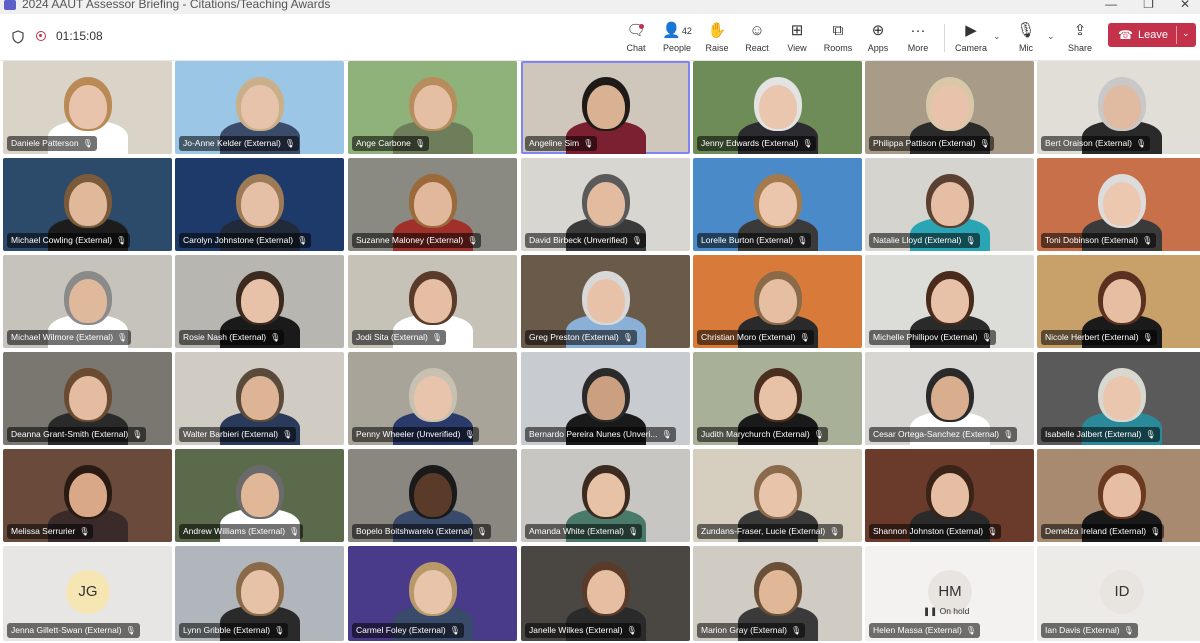 This screenshot has width=1200, height=643. Describe the element at coordinates (87, 107) in the screenshot. I see `participant-tile: Daniele Patterson 🎙` at that location.